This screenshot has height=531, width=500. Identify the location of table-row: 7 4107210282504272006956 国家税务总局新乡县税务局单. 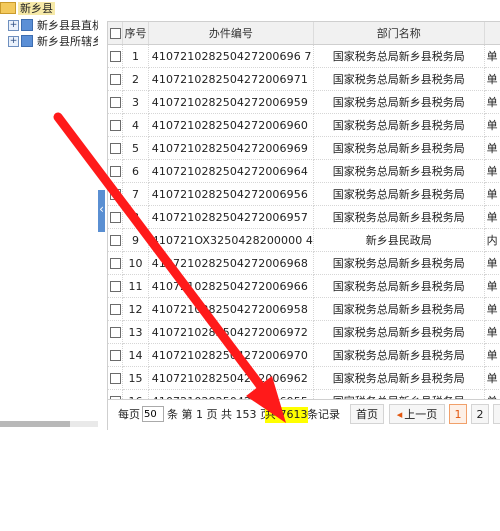
(304, 194).